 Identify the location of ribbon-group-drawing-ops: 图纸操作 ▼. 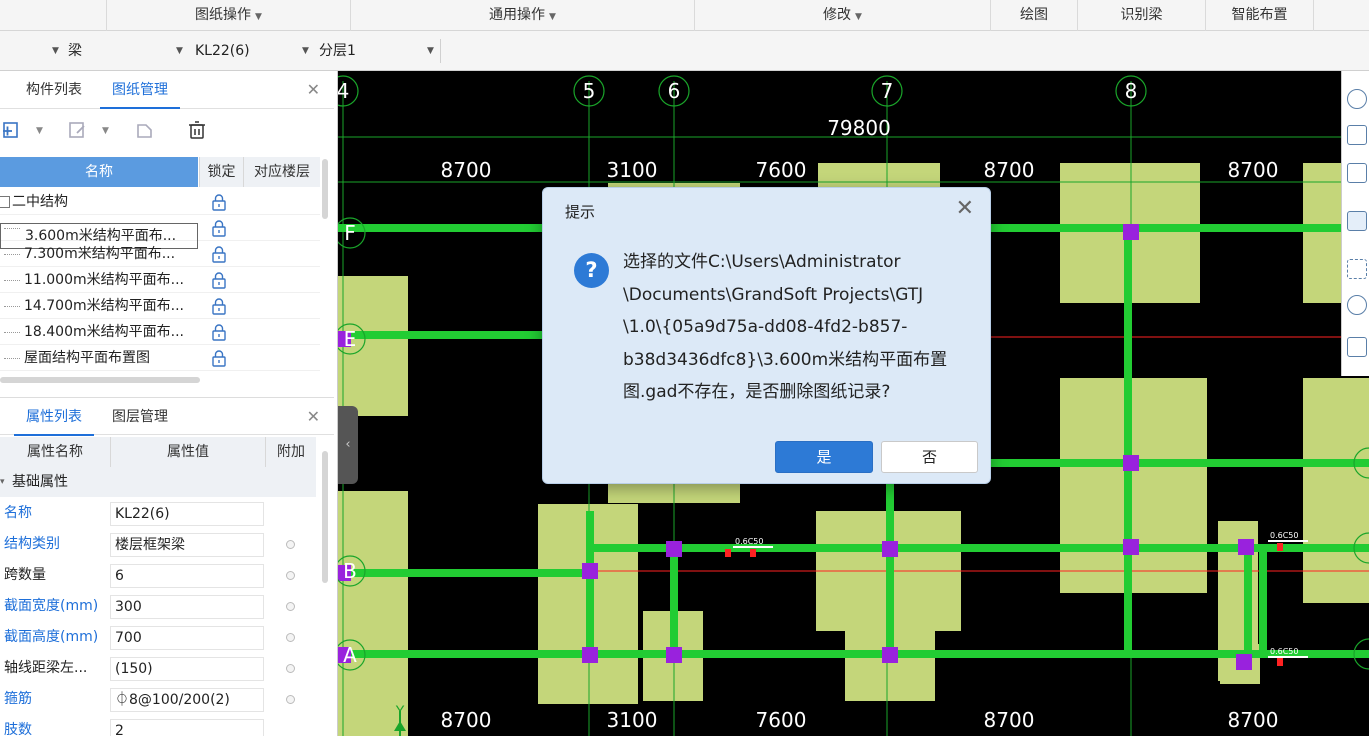
(228, 15).